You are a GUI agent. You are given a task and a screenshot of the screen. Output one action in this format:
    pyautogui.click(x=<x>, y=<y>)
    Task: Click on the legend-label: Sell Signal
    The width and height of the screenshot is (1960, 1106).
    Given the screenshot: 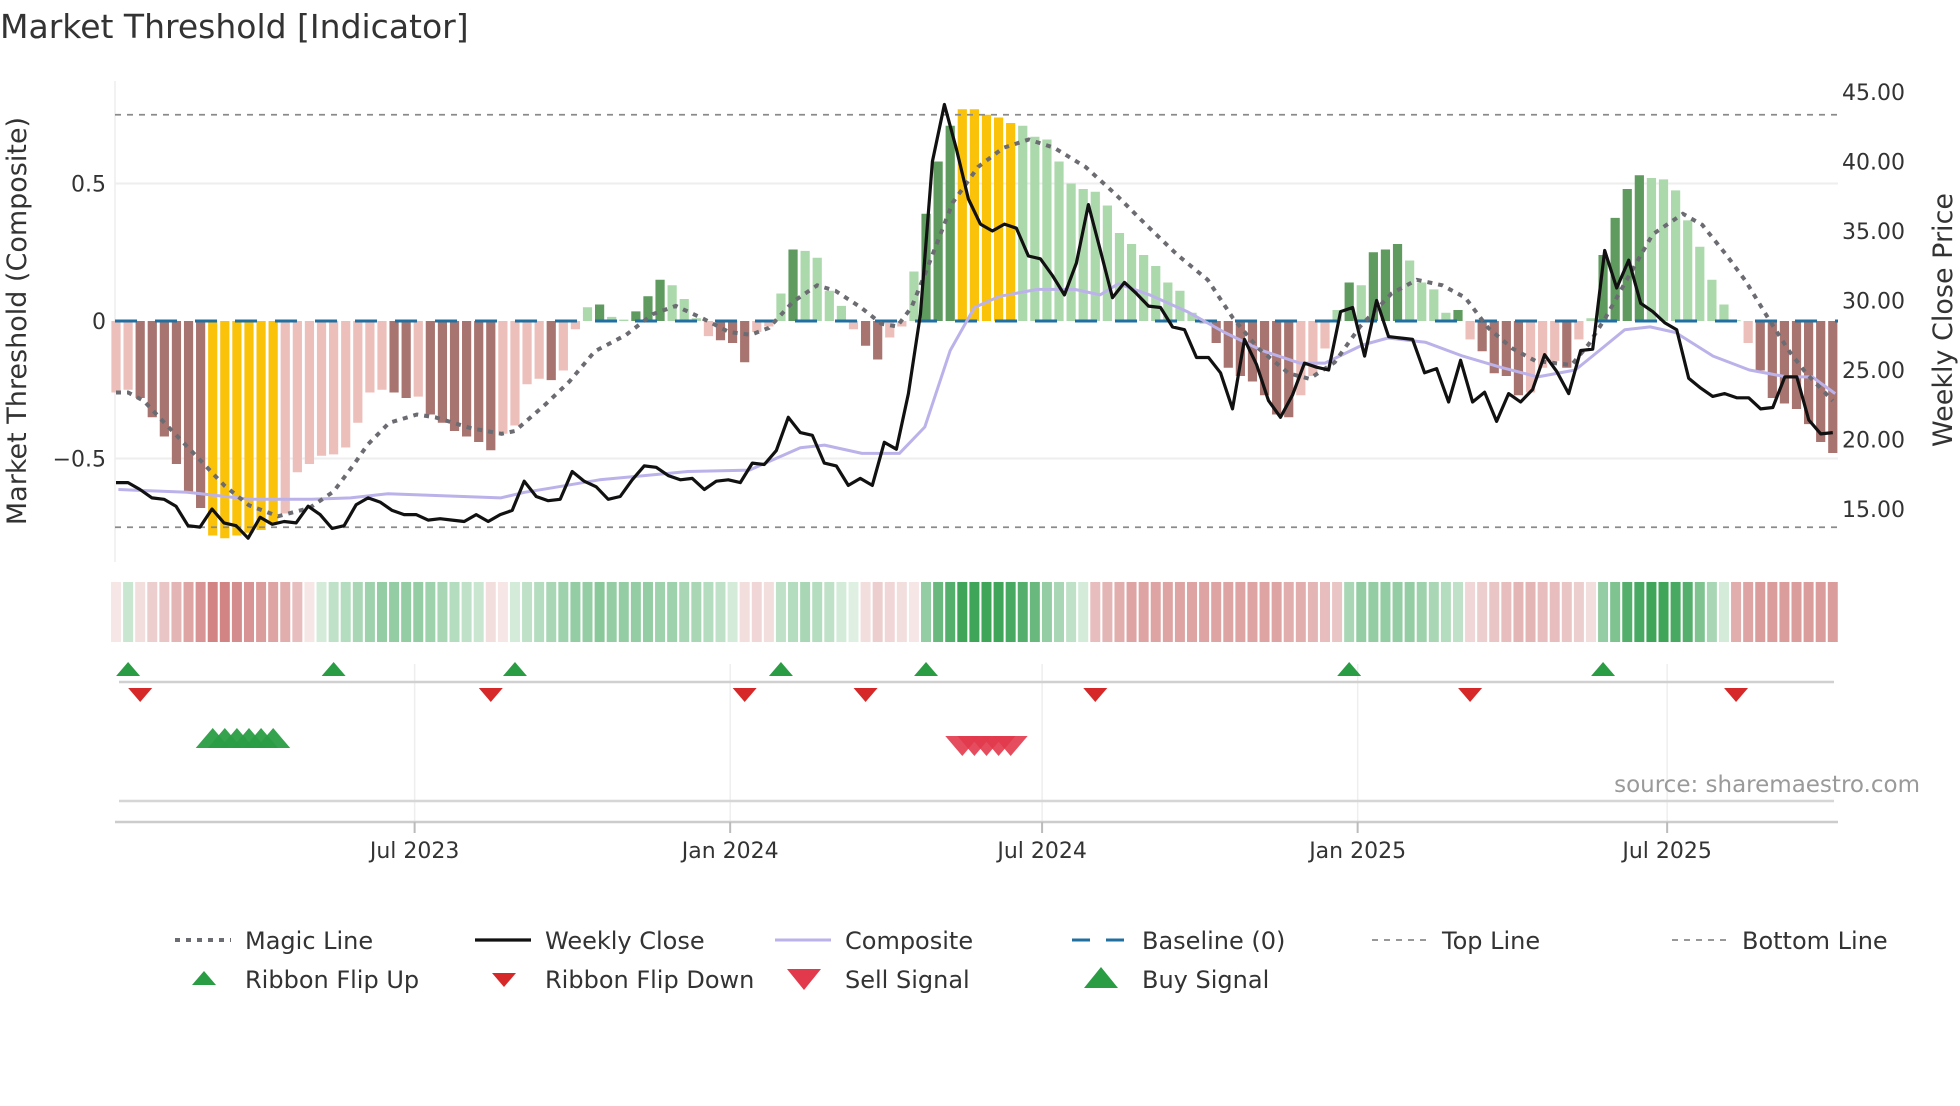 What is the action you would take?
    pyautogui.click(x=907, y=980)
    